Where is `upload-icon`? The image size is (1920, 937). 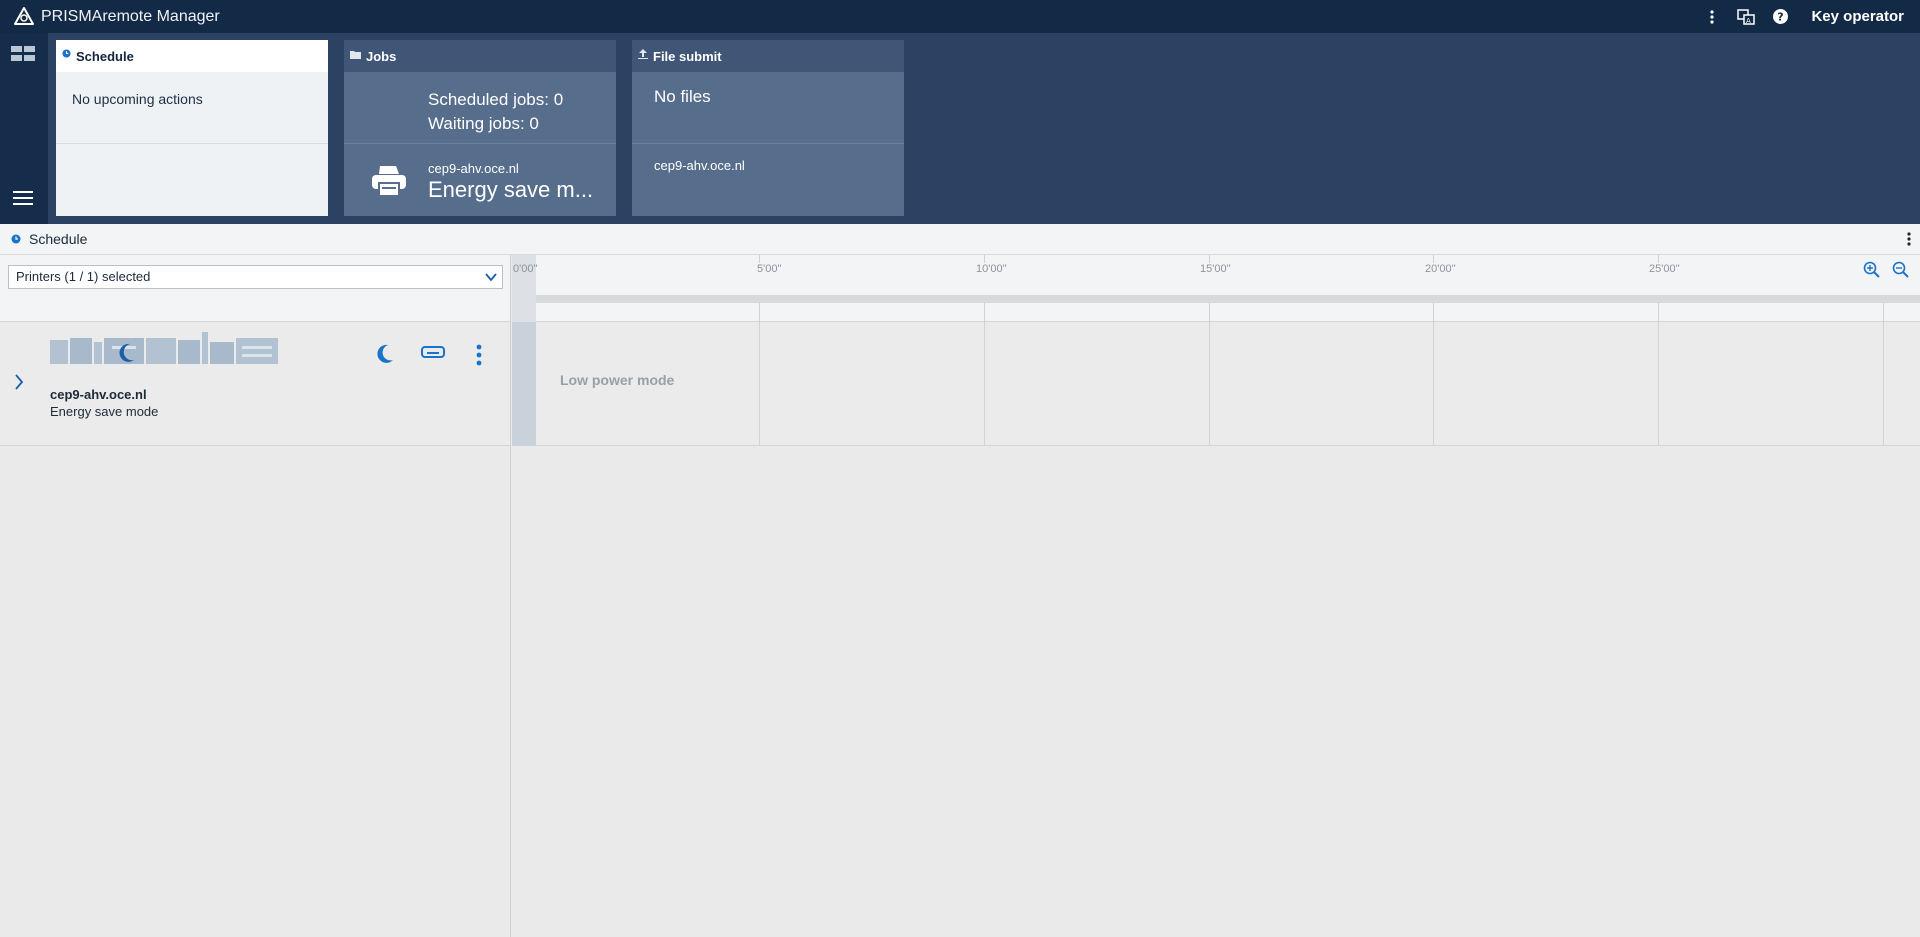 upload-icon is located at coordinates (643, 53).